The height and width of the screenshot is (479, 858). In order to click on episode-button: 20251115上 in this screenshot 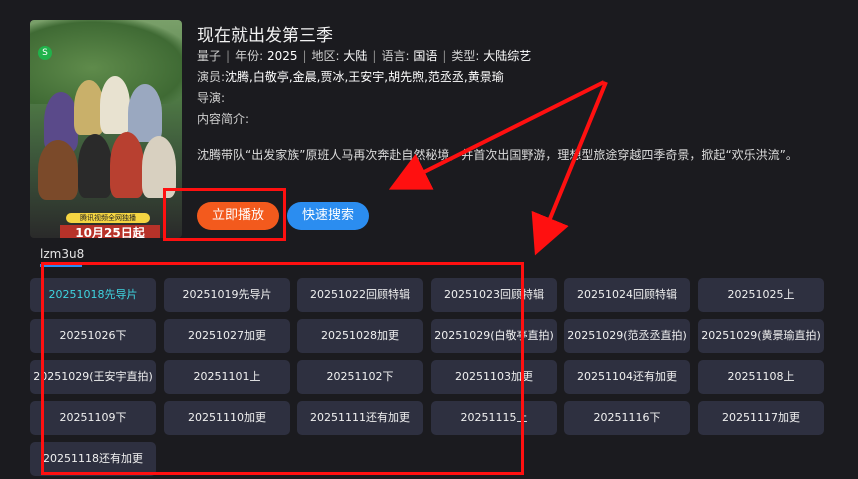, I will do `click(494, 418)`.